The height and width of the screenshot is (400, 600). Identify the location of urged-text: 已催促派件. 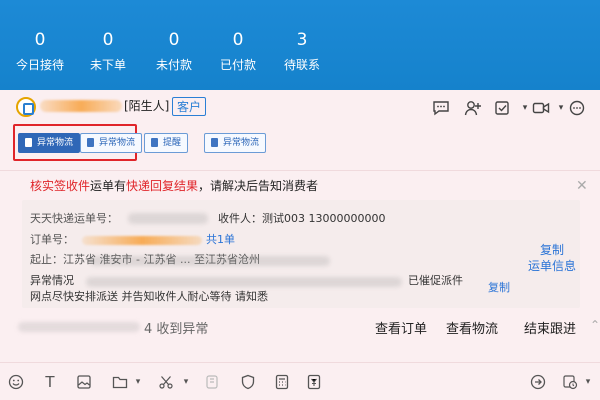
(435, 280).